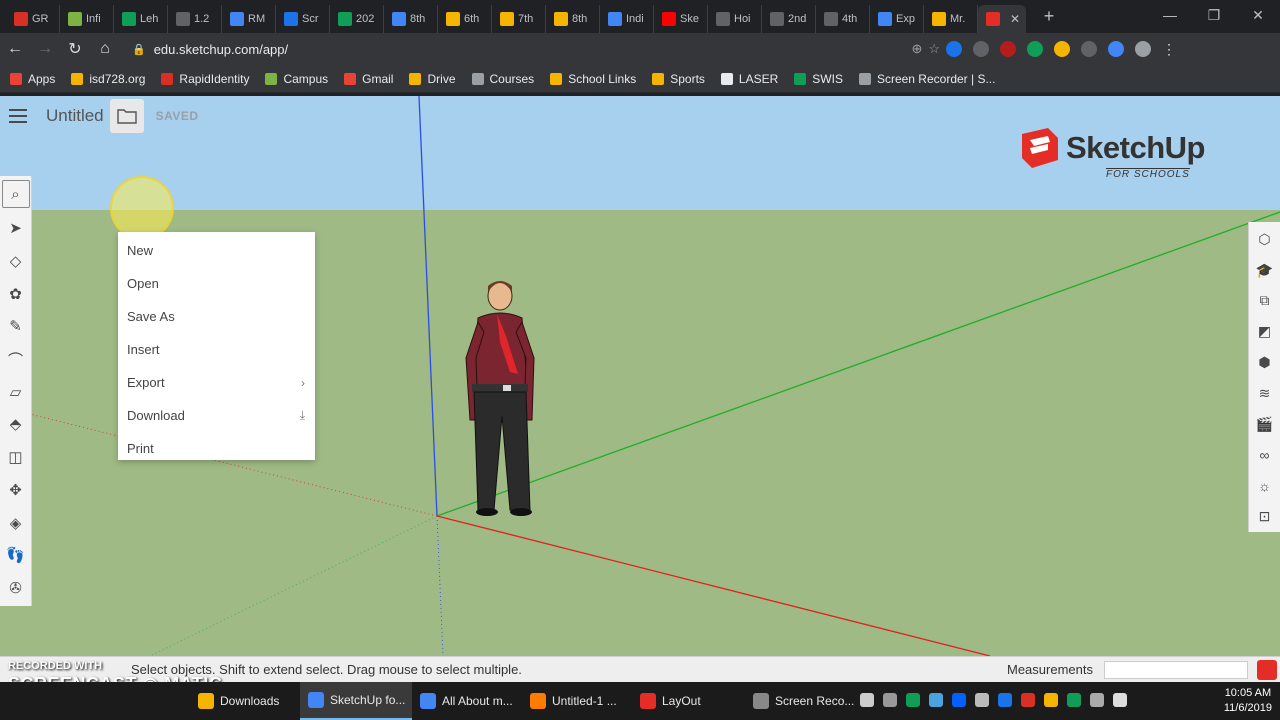 This screenshot has width=1280, height=720. I want to click on scale-figure-person, so click(500, 398).